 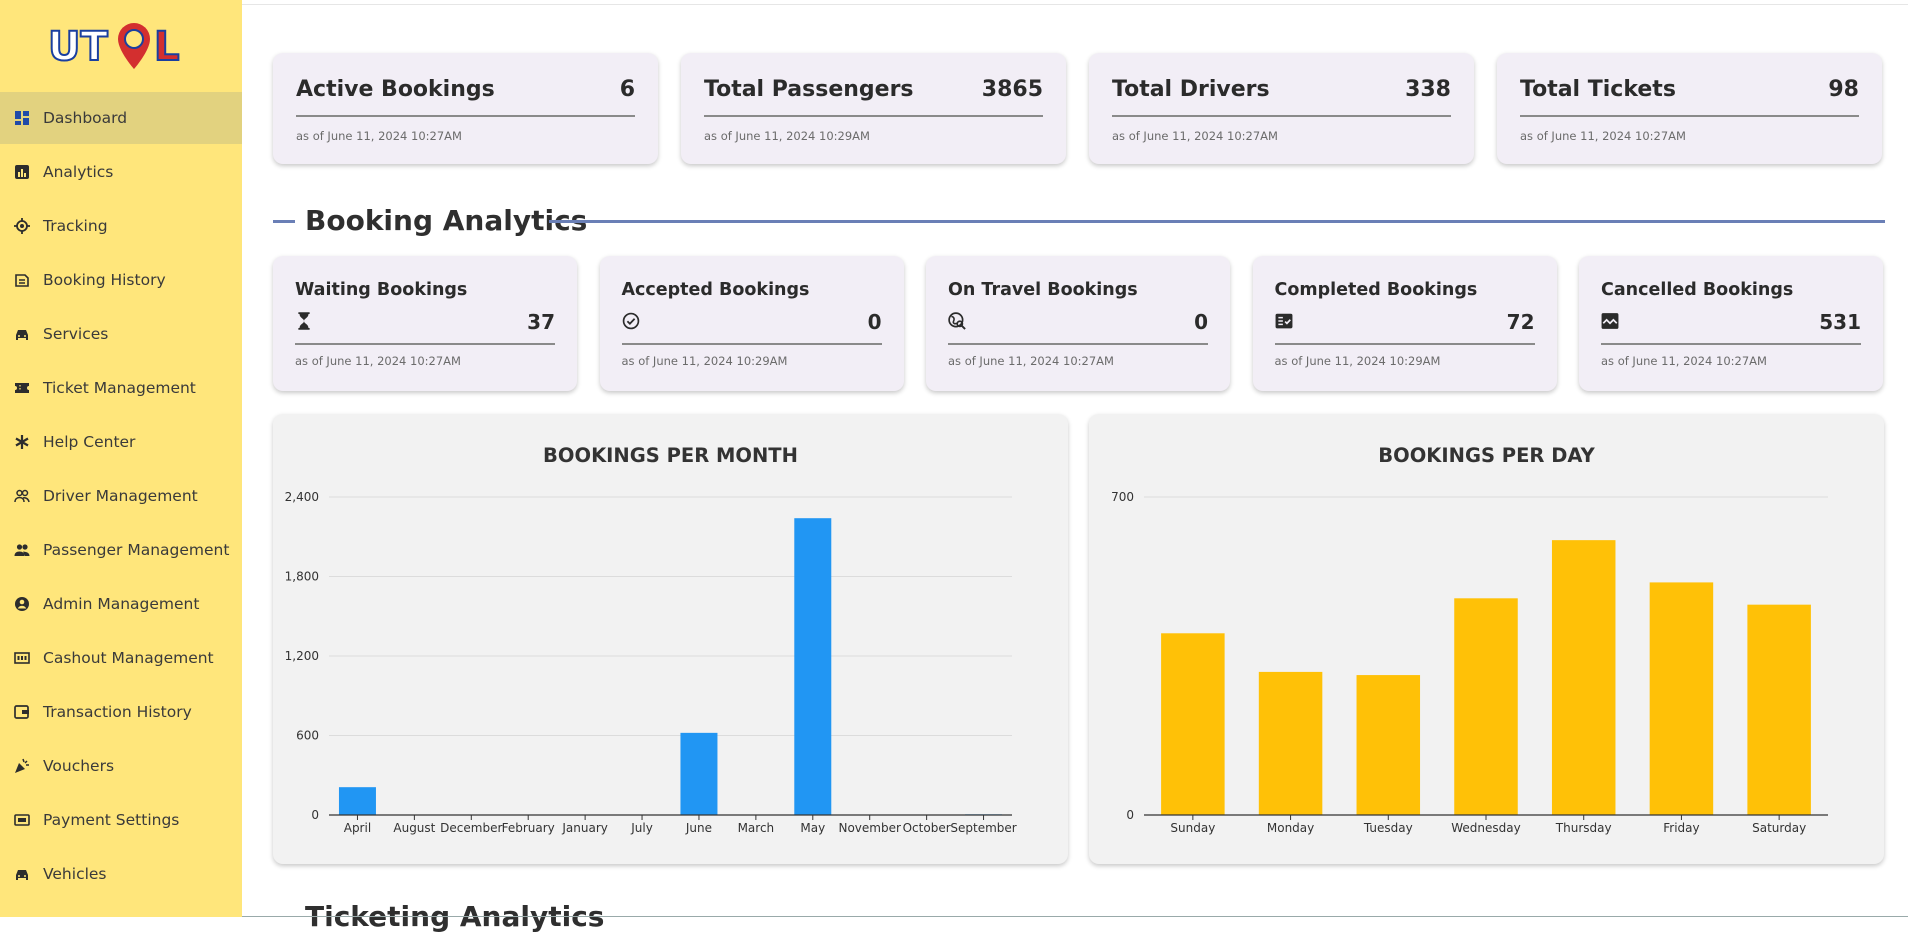 What do you see at coordinates (22, 442) in the screenshot?
I see `asterisk-icon` at bounding box center [22, 442].